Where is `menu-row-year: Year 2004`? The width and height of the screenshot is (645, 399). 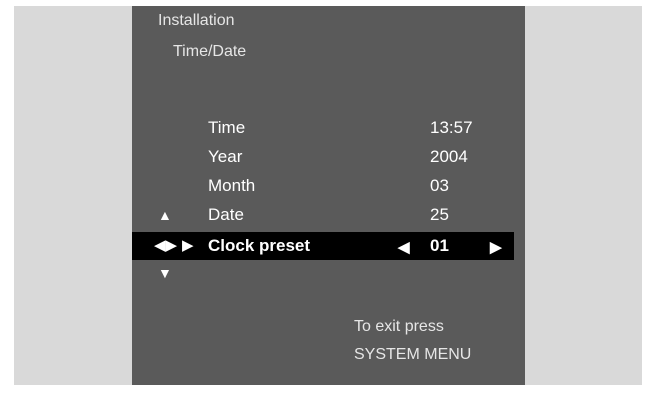
menu-row-year: Year 2004 is located at coordinates (323, 157).